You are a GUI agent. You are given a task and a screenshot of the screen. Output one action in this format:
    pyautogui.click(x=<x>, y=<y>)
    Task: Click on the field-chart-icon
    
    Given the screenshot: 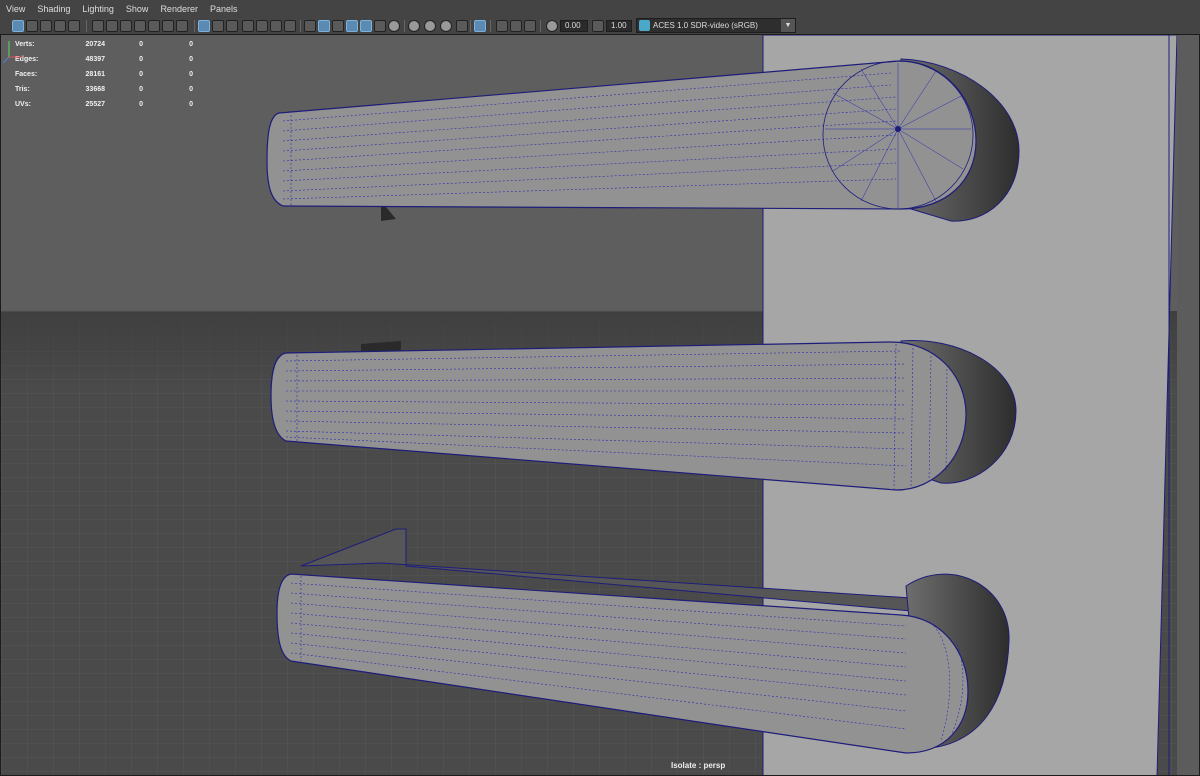 What is the action you would take?
    pyautogui.click(x=140, y=26)
    